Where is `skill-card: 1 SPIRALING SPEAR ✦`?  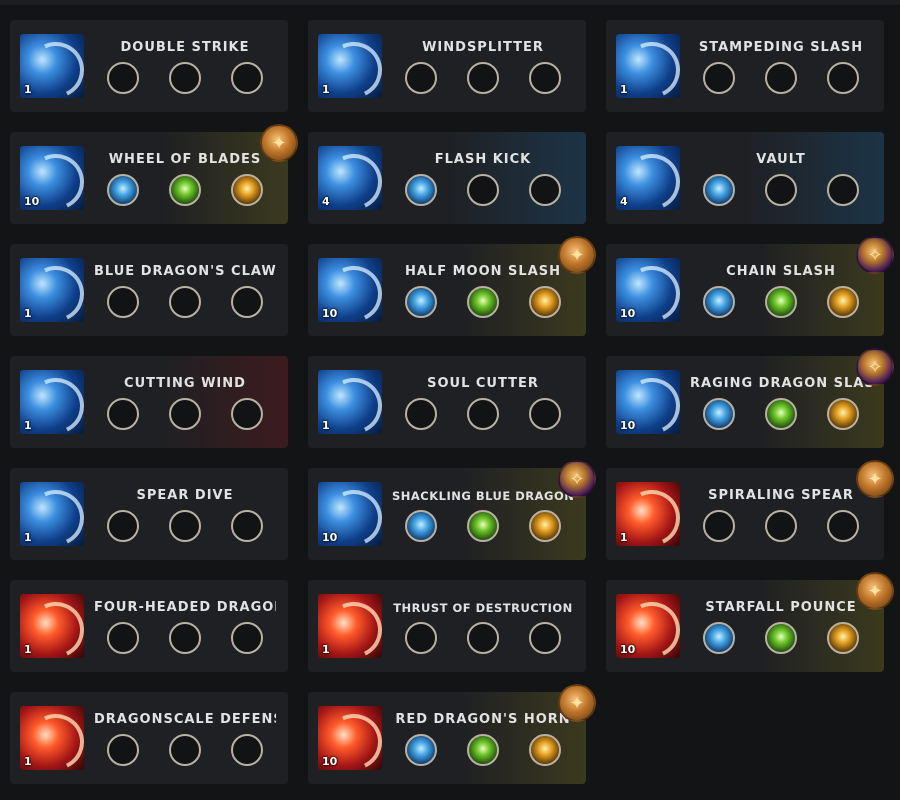 skill-card: 1 SPIRALING SPEAR ✦ is located at coordinates (750, 510).